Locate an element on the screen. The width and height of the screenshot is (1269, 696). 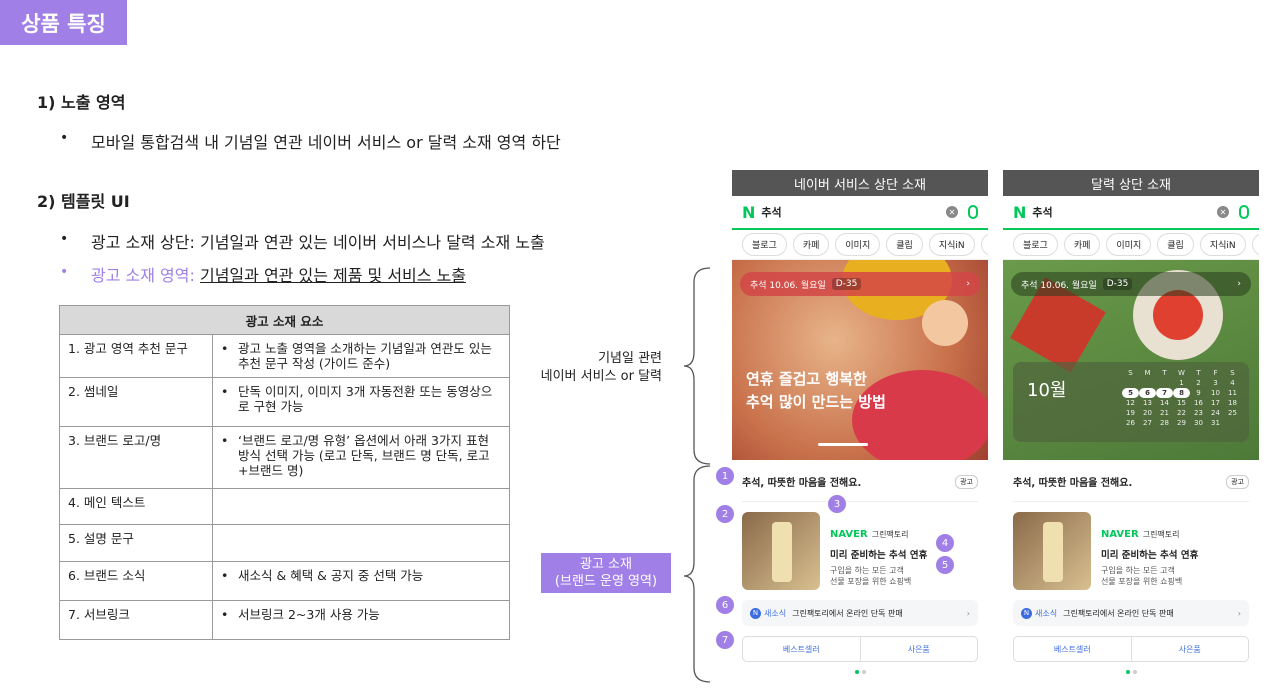
day-cell: 20 is located at coordinates (1147, 413).